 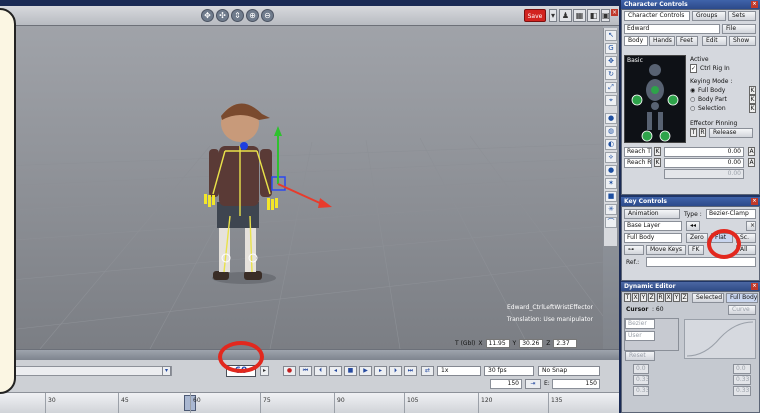 What do you see at coordinates (641, 380) in the screenshot?
I see `dyn-value-3: 0.33` at bounding box center [641, 380].